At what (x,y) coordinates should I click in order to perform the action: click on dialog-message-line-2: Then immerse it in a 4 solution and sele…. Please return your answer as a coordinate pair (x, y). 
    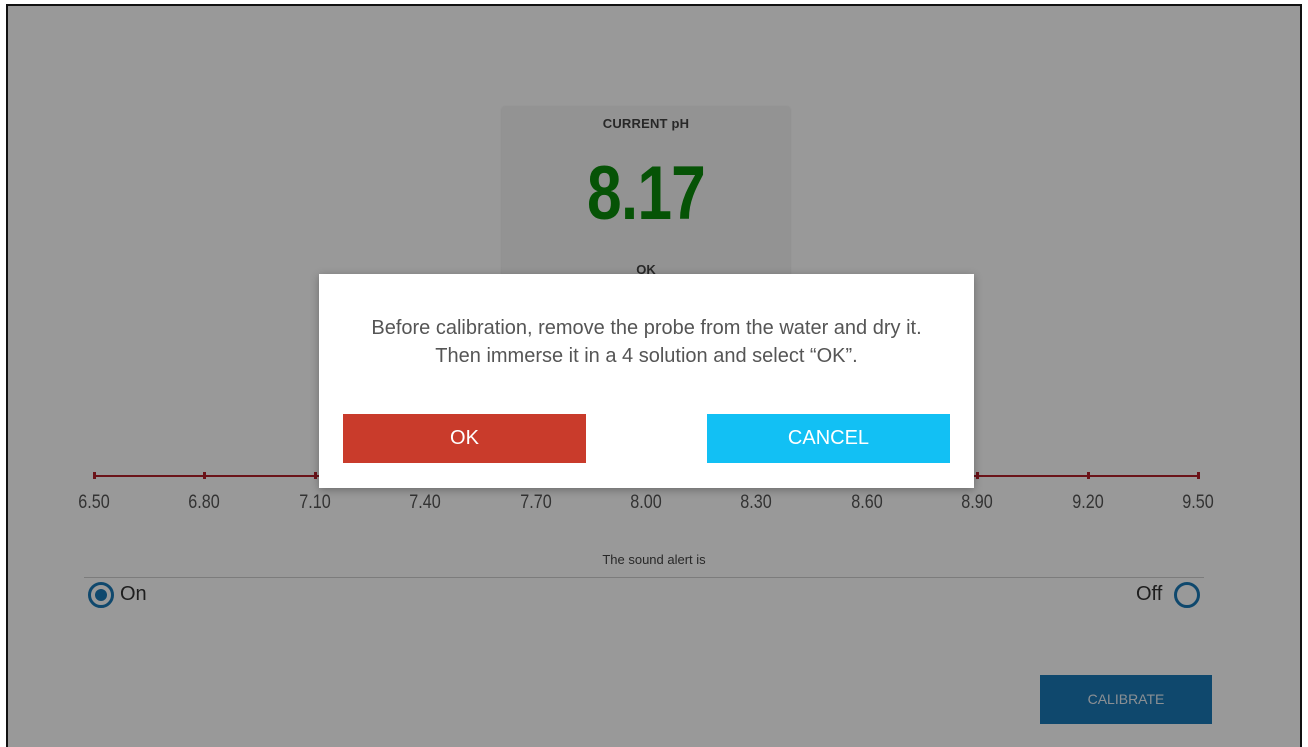
    Looking at the image, I should click on (646, 356).